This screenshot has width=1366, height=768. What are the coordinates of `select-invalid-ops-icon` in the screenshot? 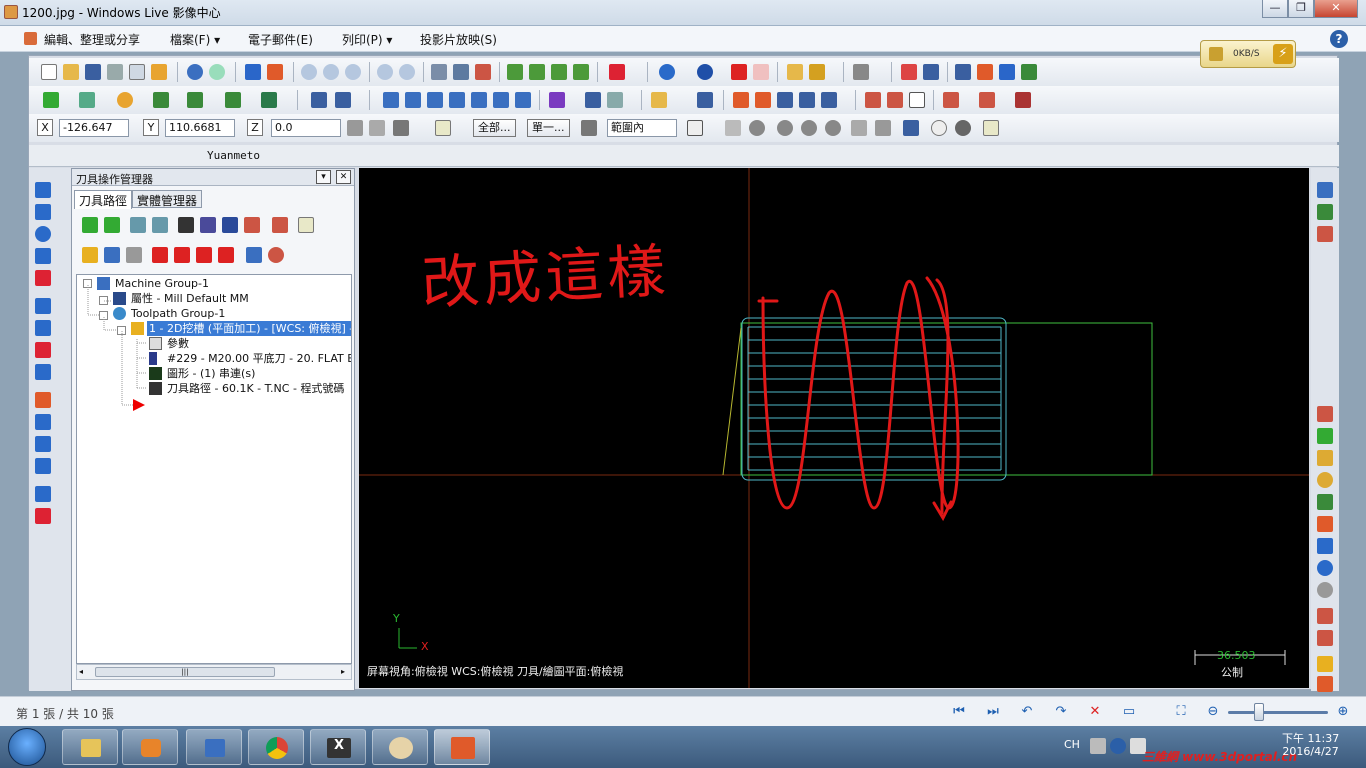 It's located at (112, 225).